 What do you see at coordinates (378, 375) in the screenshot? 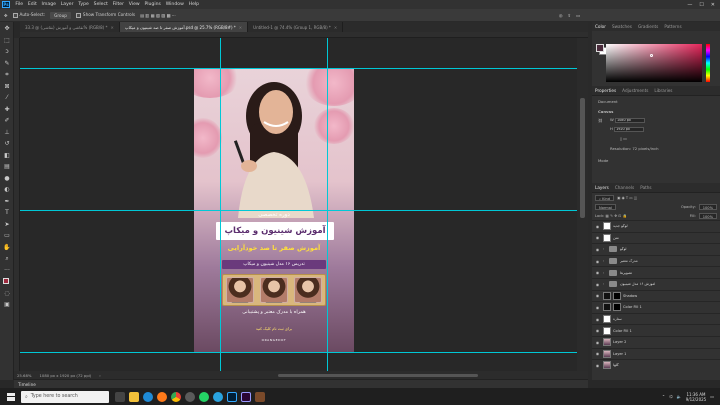
I see `horizontal-scrollbar` at bounding box center [378, 375].